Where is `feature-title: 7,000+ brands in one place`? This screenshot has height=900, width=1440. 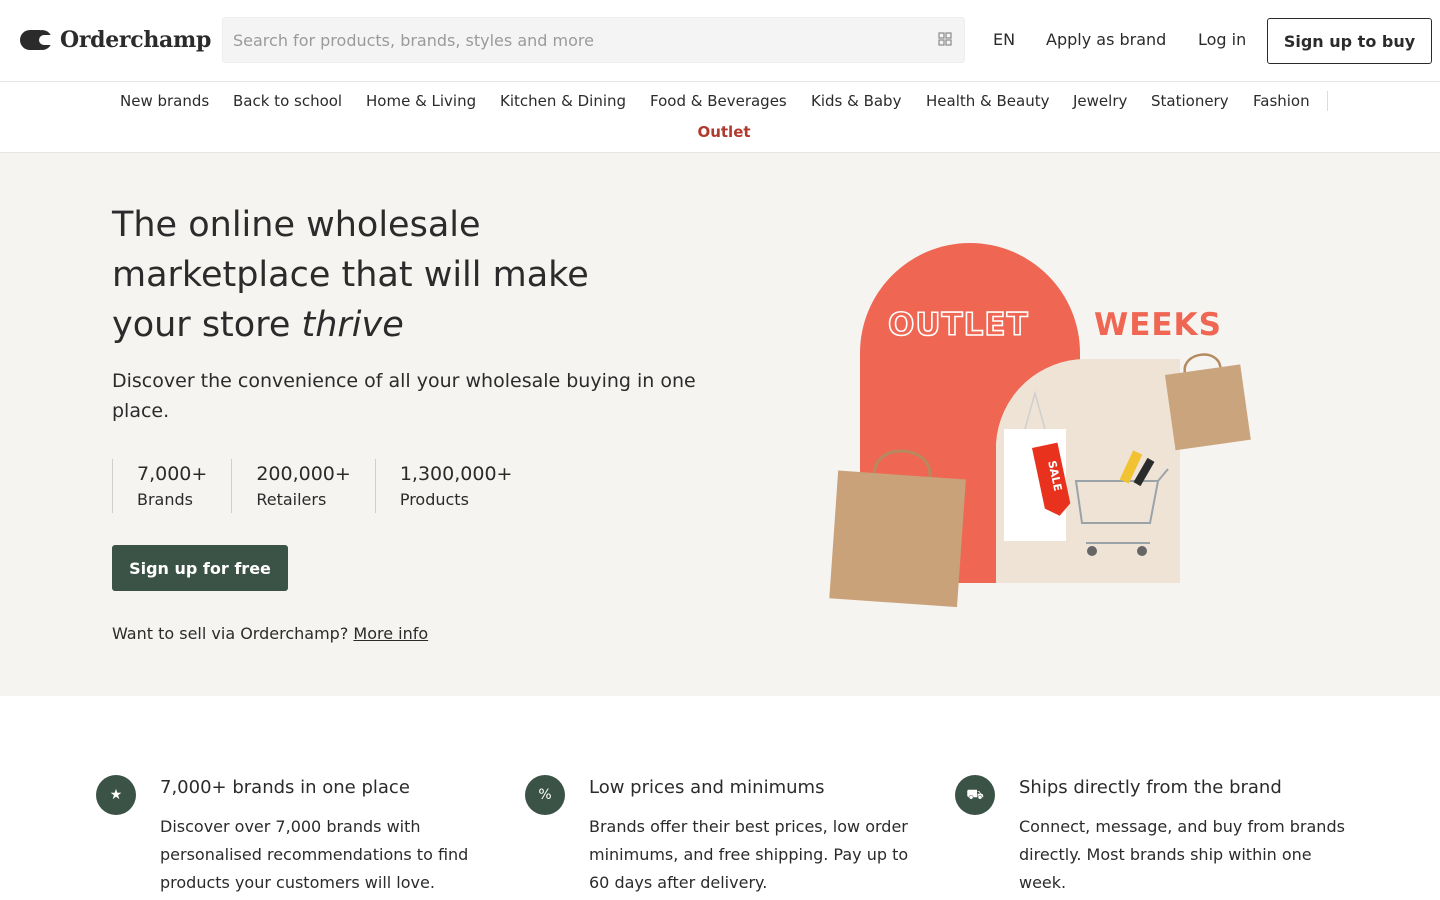 feature-title: 7,000+ brands in one place is located at coordinates (285, 787).